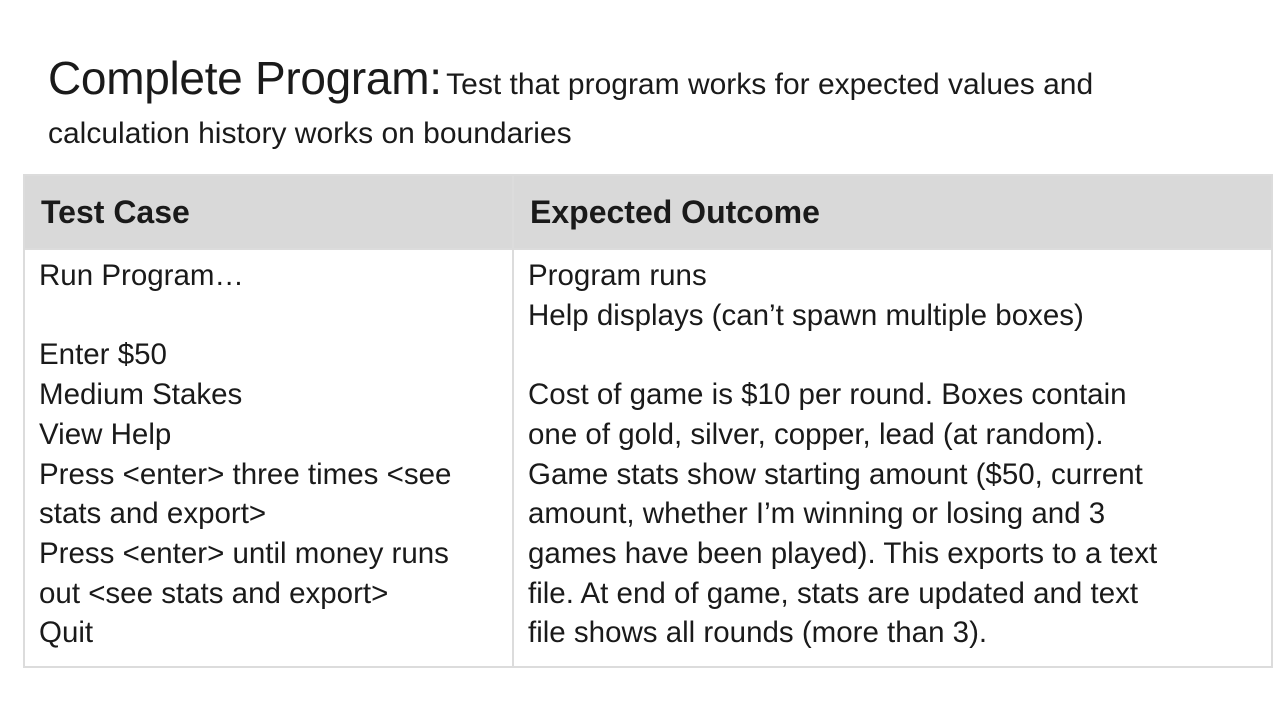 The width and height of the screenshot is (1286, 725). I want to click on column-header-test-case: Test Case, so click(268, 212).